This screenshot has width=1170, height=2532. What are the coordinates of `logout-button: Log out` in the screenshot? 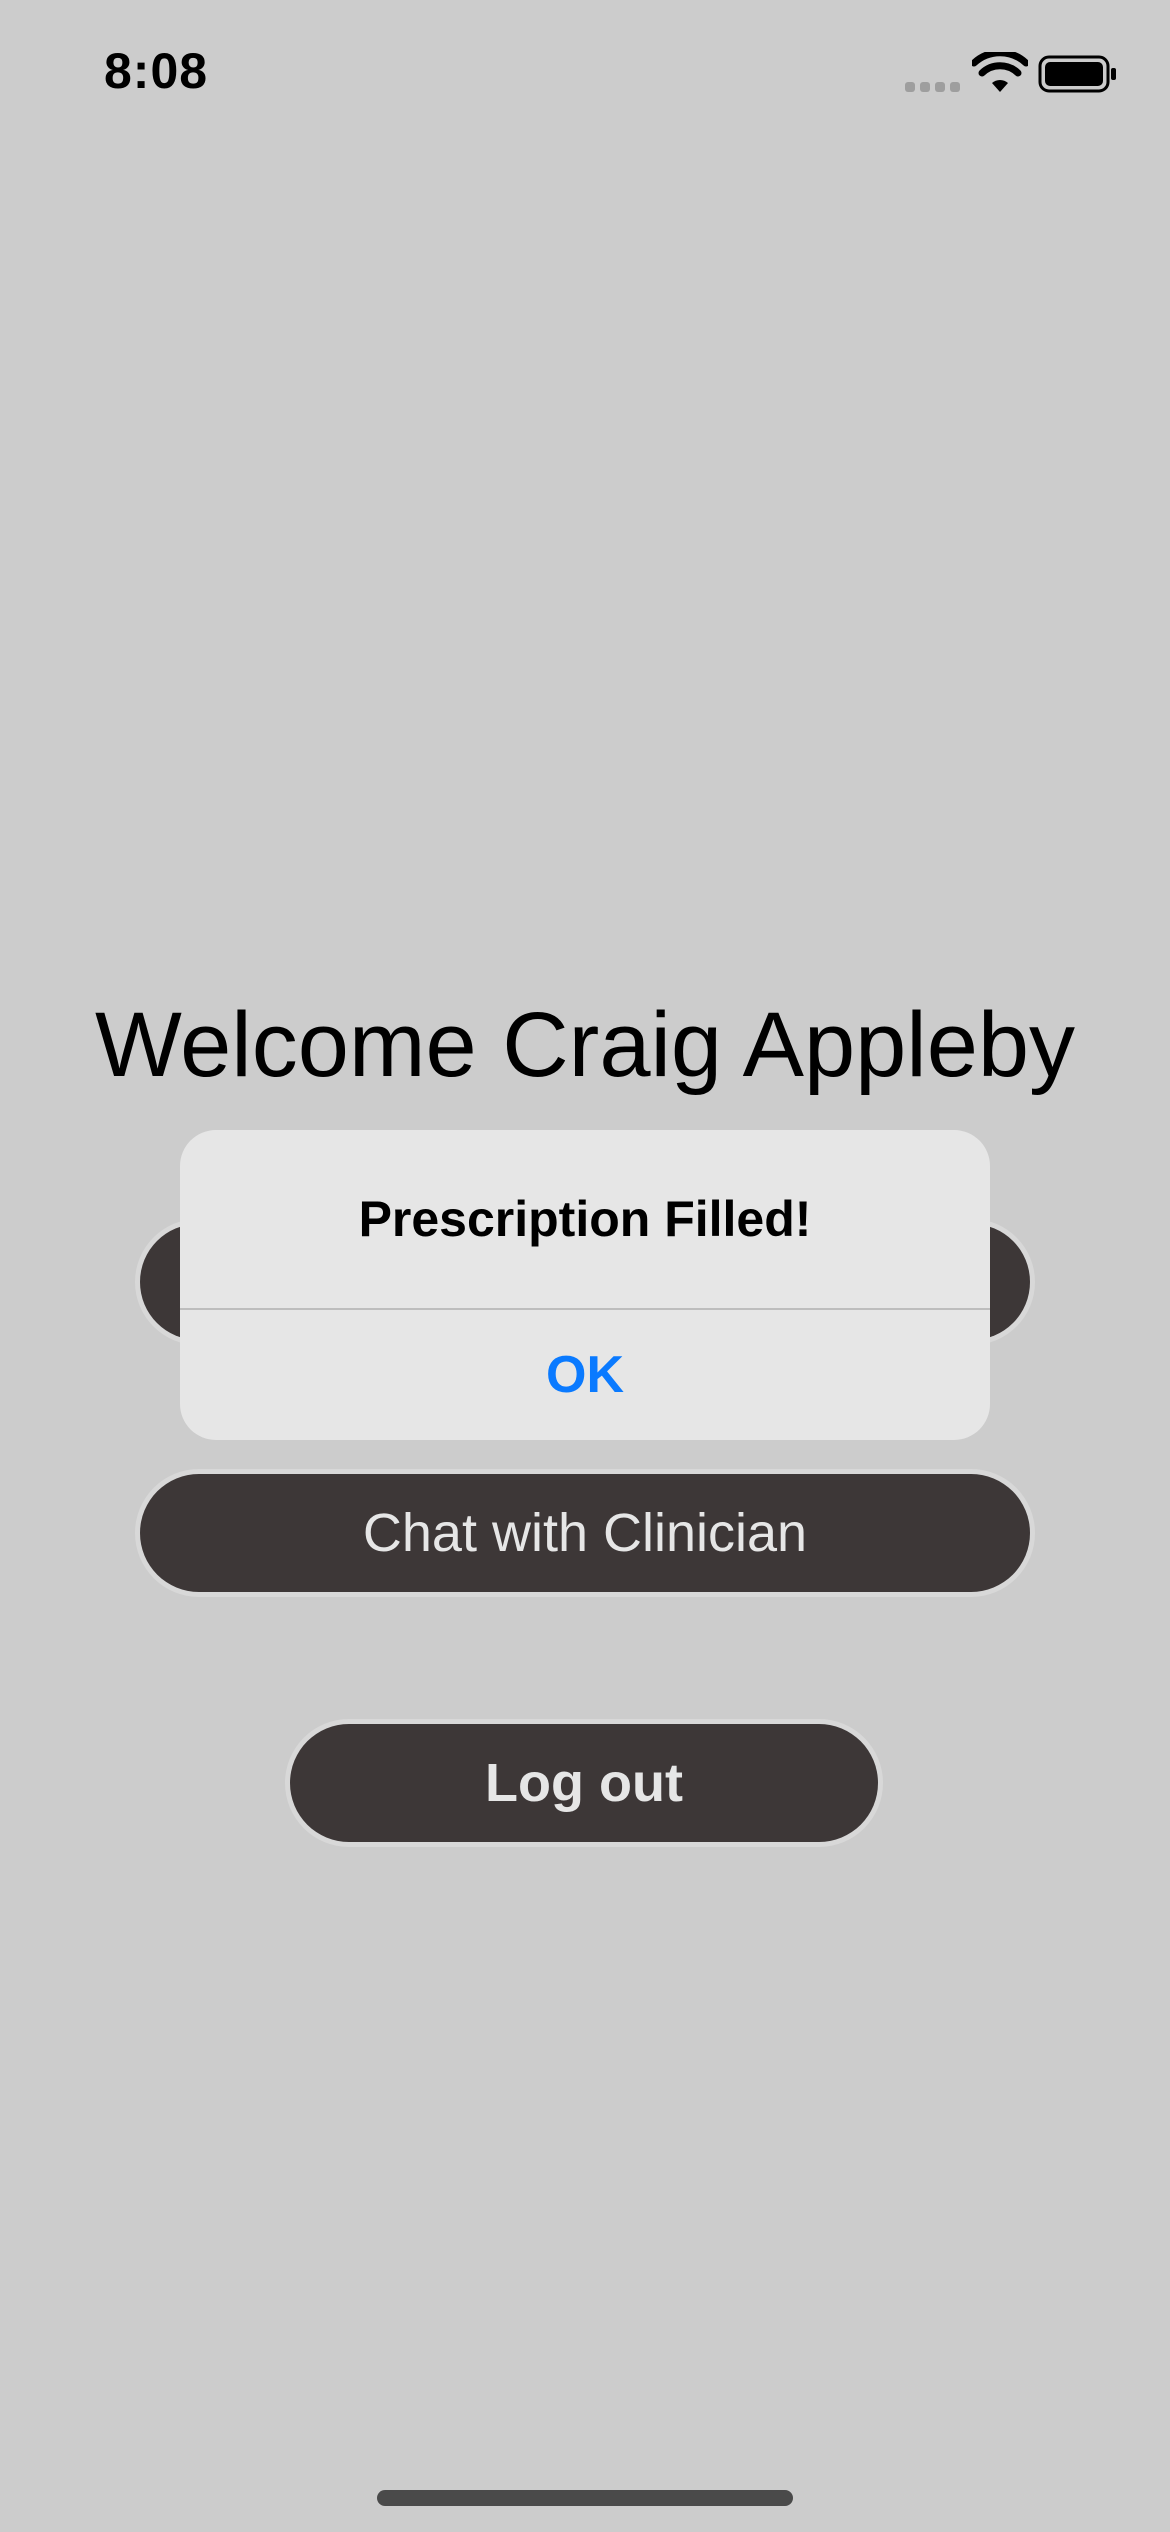 It's located at (584, 1783).